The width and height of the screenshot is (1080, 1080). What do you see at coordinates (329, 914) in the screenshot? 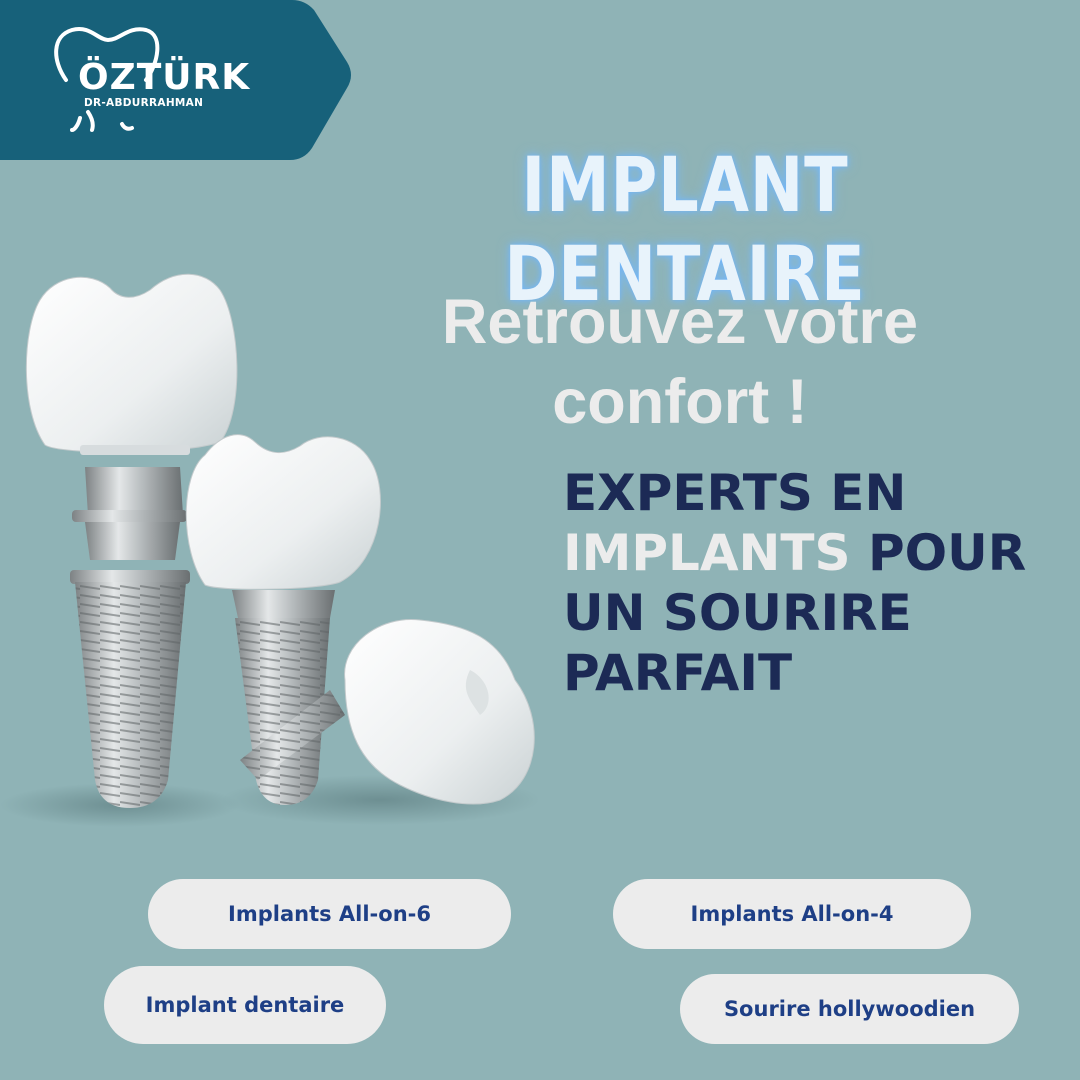
I see `service-pill-all-on-6: Implants All-on-6` at bounding box center [329, 914].